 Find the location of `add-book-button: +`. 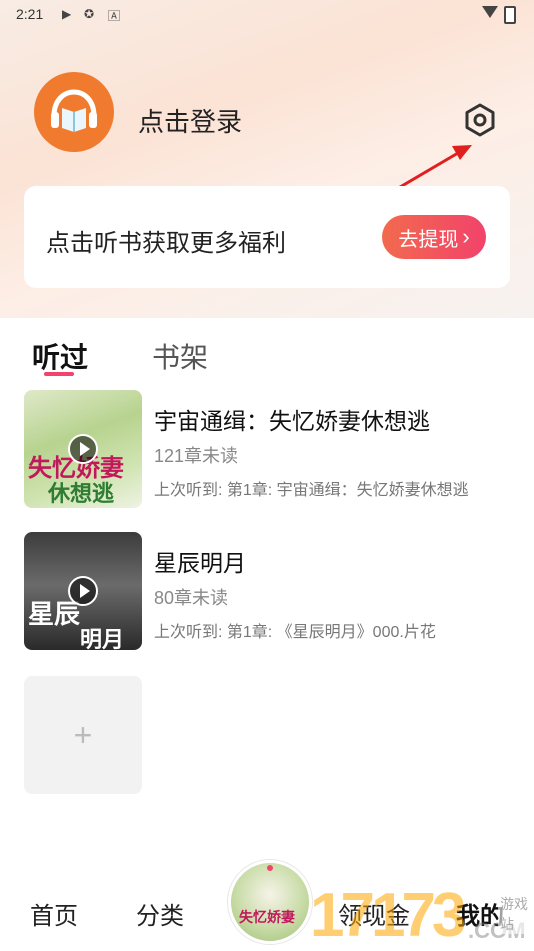

add-book-button: + is located at coordinates (83, 735).